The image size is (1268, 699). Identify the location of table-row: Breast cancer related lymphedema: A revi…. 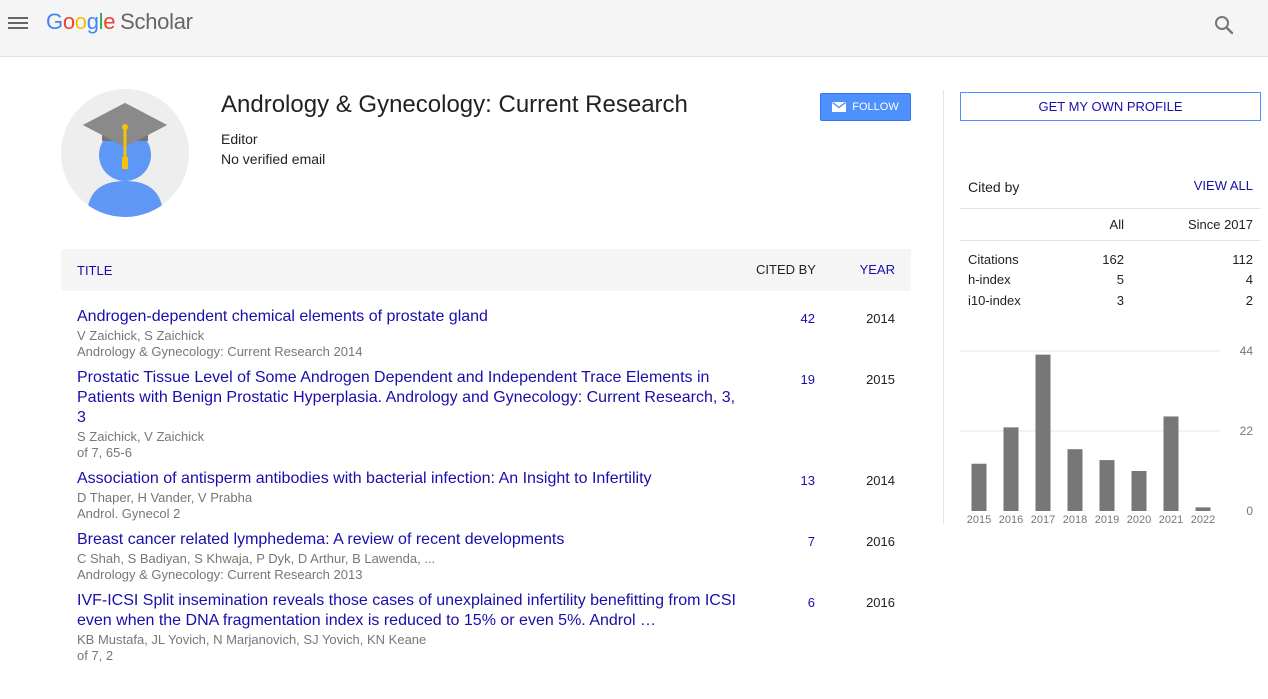
(486, 559).